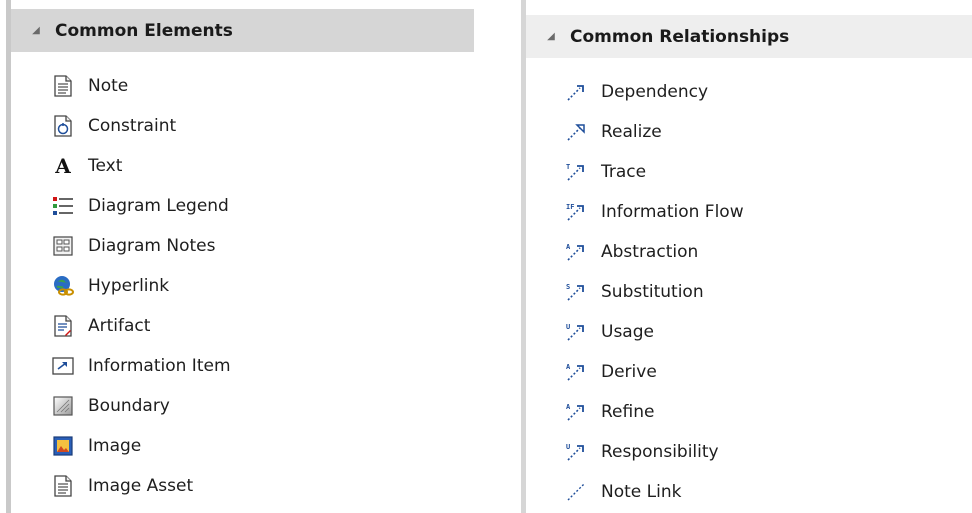 This screenshot has height=513, width=972. I want to click on right-panel-border, so click(523, 256).